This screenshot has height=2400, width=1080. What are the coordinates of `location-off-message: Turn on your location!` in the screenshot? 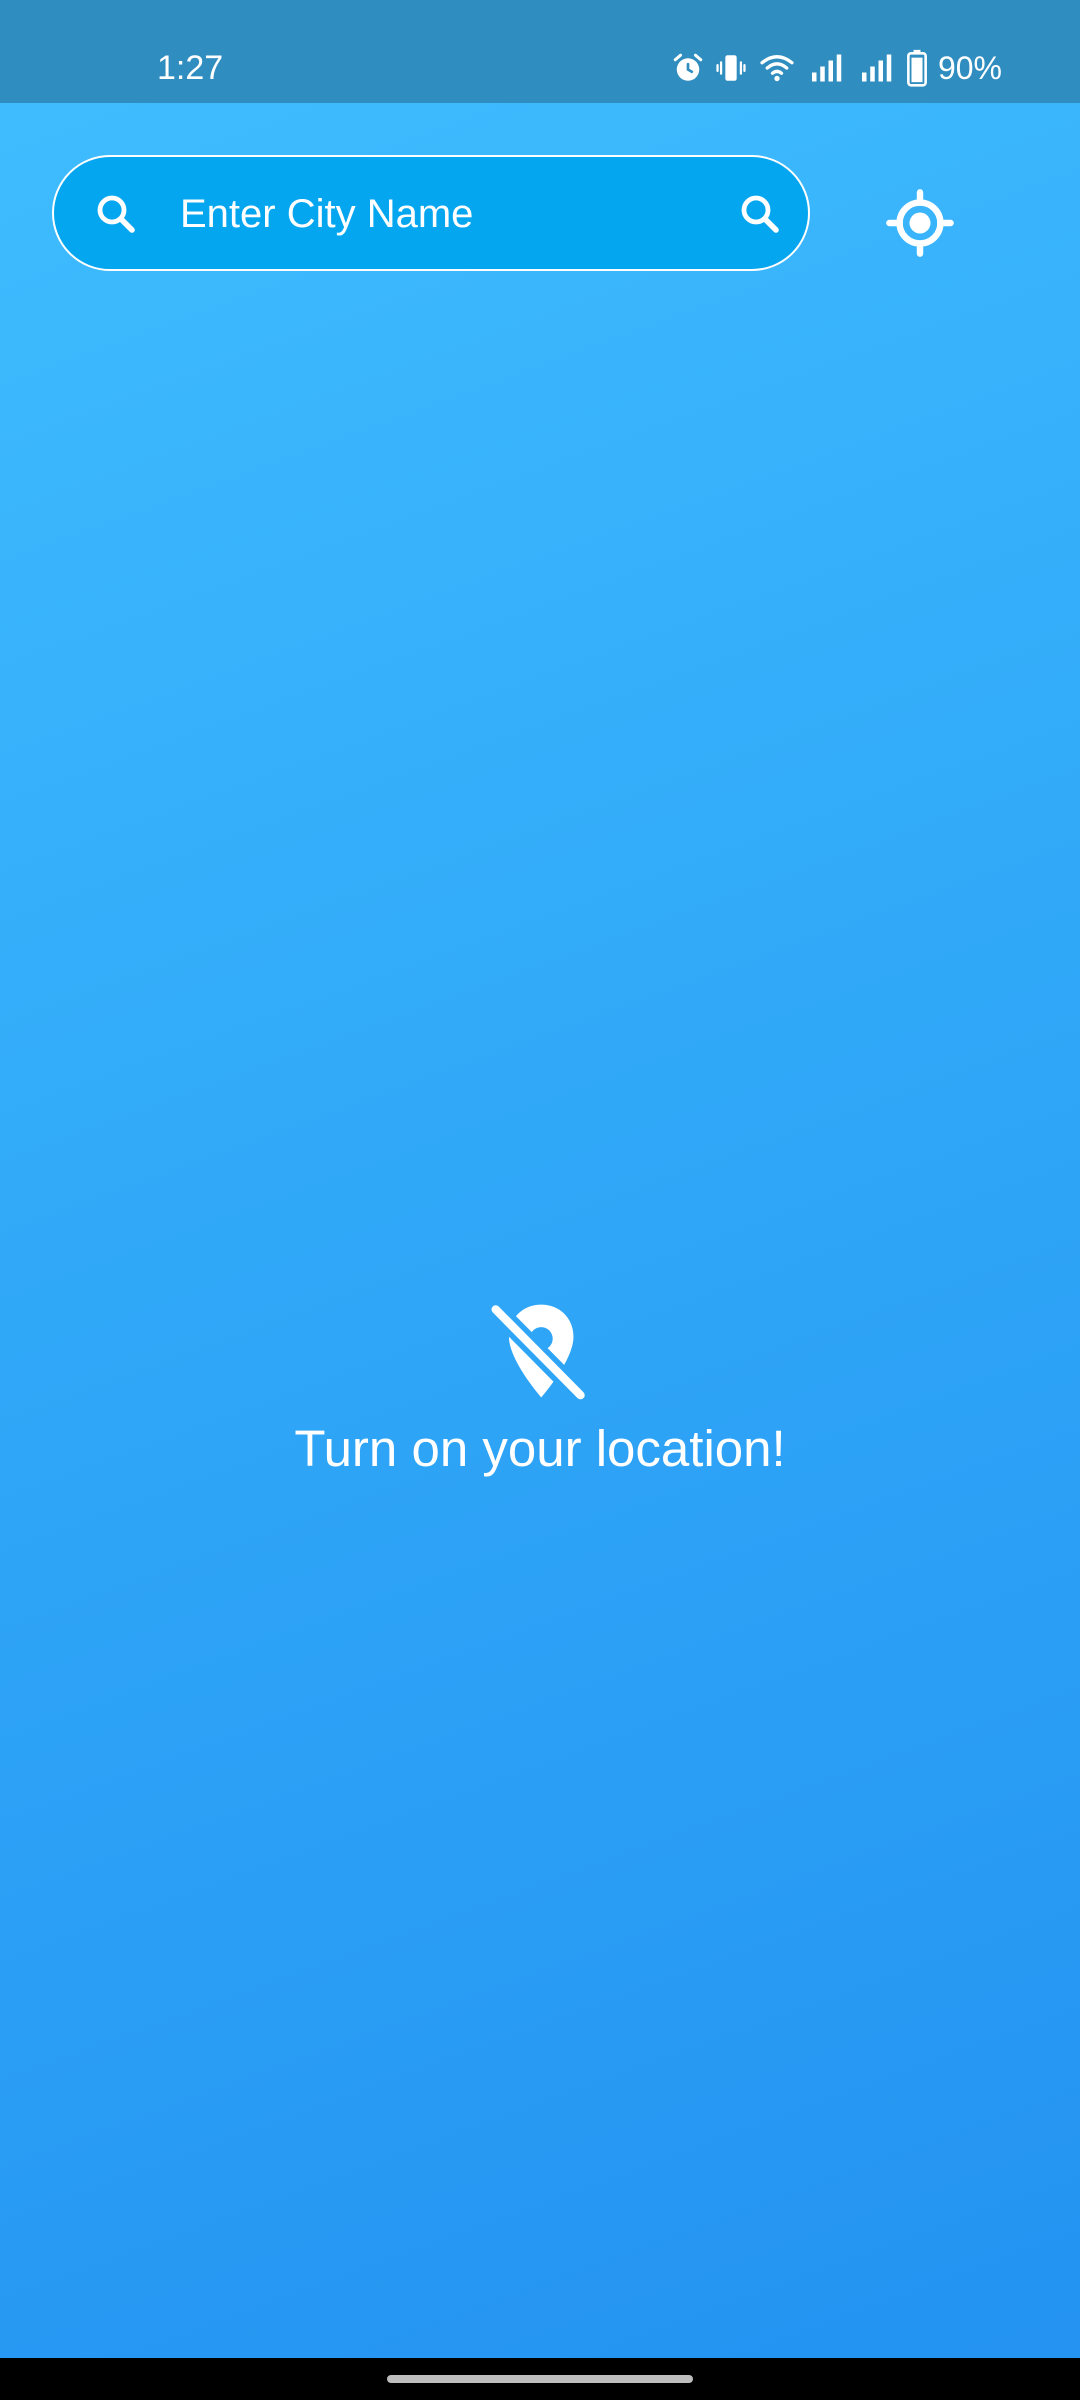 It's located at (540, 1448).